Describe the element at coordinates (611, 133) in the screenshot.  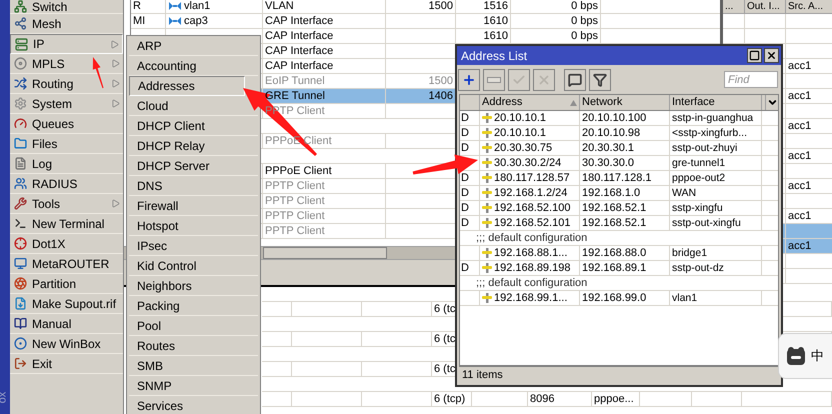
I see `table-cell: 20.10.10.98` at that location.